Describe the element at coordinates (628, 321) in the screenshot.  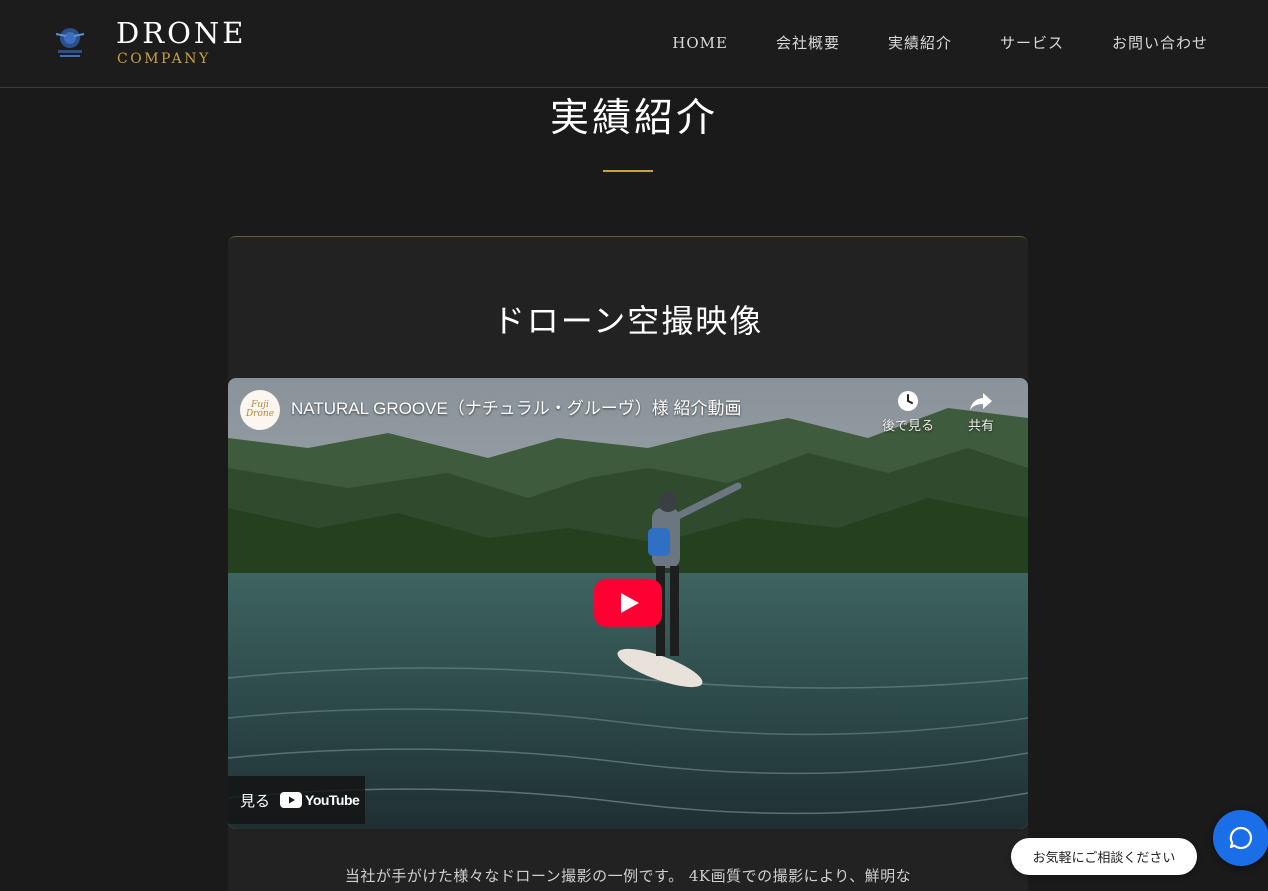
I see `card-title: ドローン空撮映像` at that location.